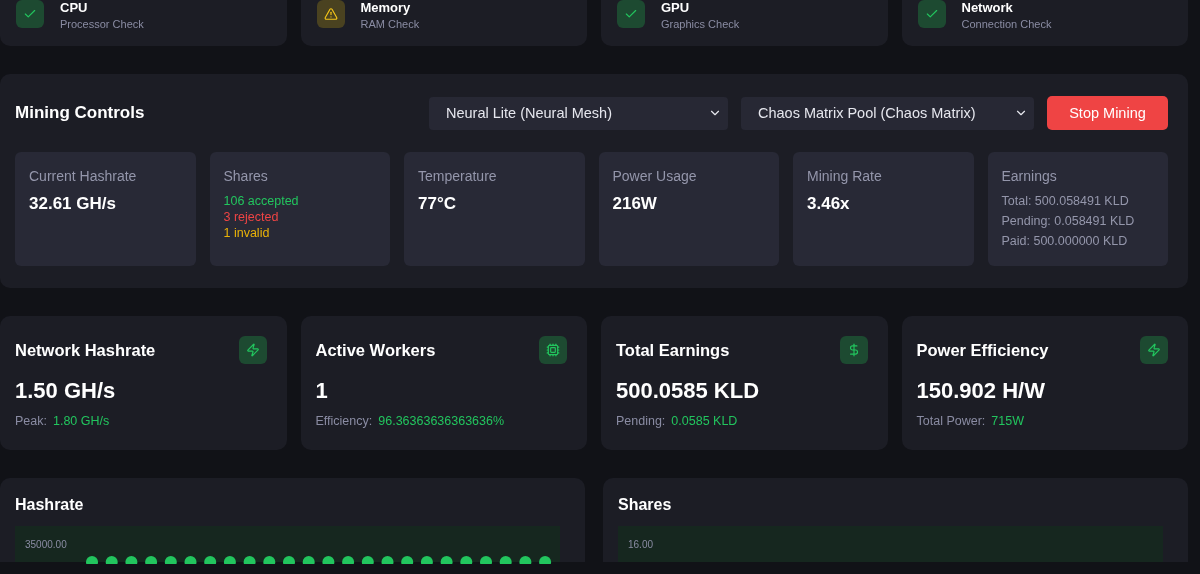 The image size is (1200, 574). I want to click on share-count: 1 invalid, so click(247, 233).